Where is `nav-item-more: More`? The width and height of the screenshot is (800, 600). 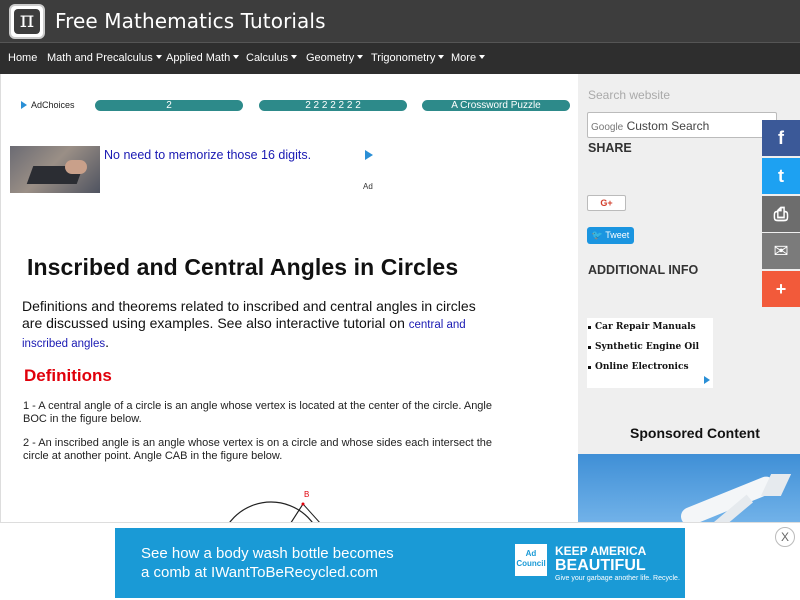
nav-item-more: More is located at coordinates (468, 58).